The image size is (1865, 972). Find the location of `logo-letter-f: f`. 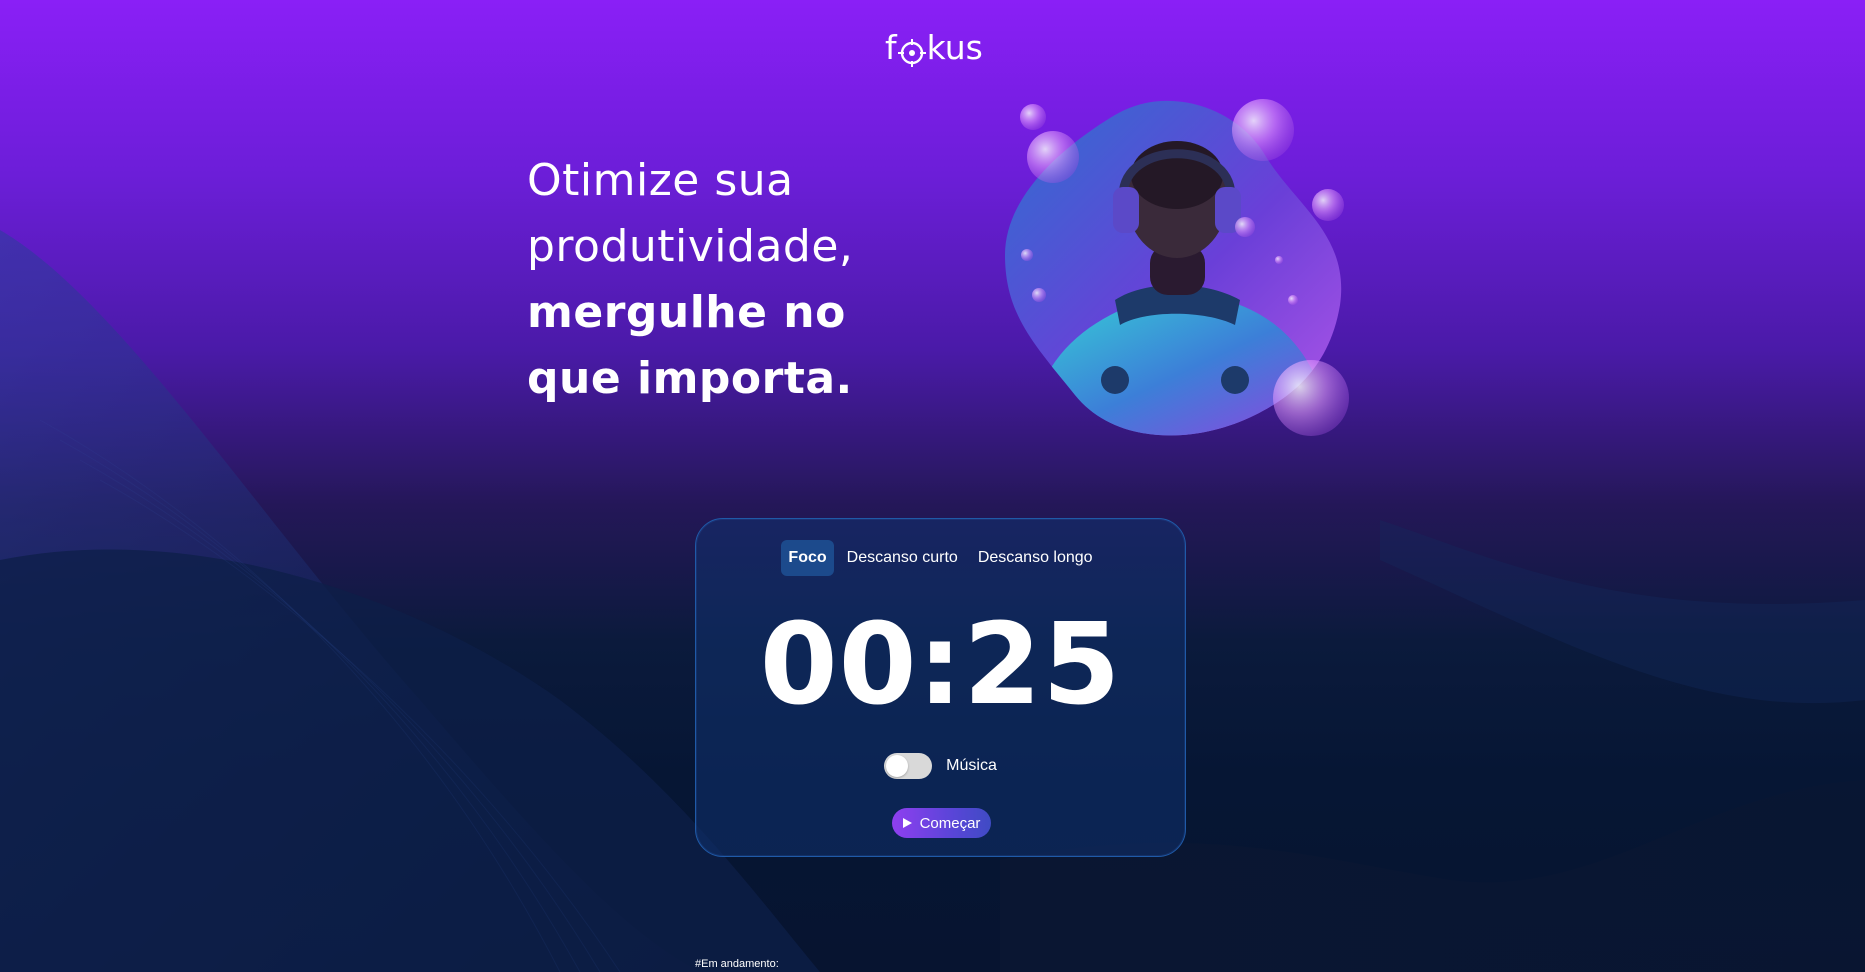

logo-letter-f: f is located at coordinates (891, 47).